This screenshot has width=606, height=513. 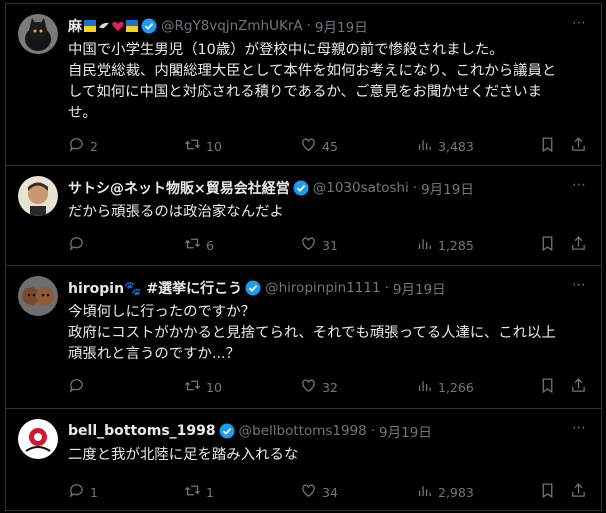 I want to click on views-button: 2,983, so click(x=466, y=492).